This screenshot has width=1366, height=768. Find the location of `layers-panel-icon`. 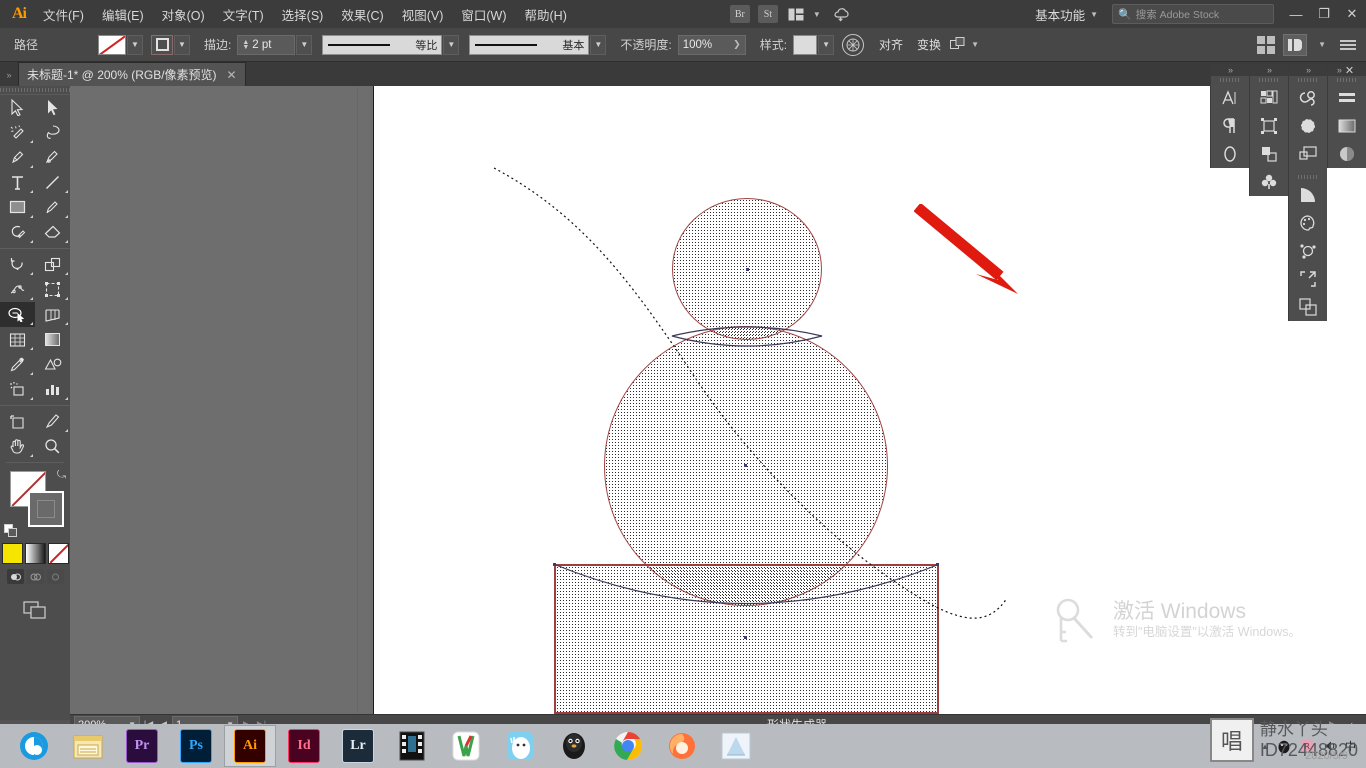

layers-panel-icon is located at coordinates (1308, 154).